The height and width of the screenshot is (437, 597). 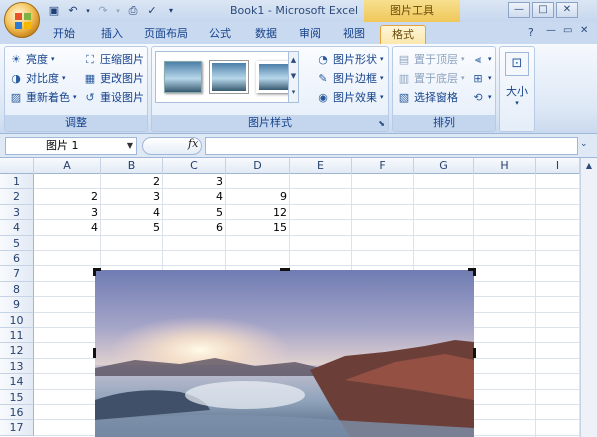 I want to click on tab-review: 审阅, so click(x=310, y=34).